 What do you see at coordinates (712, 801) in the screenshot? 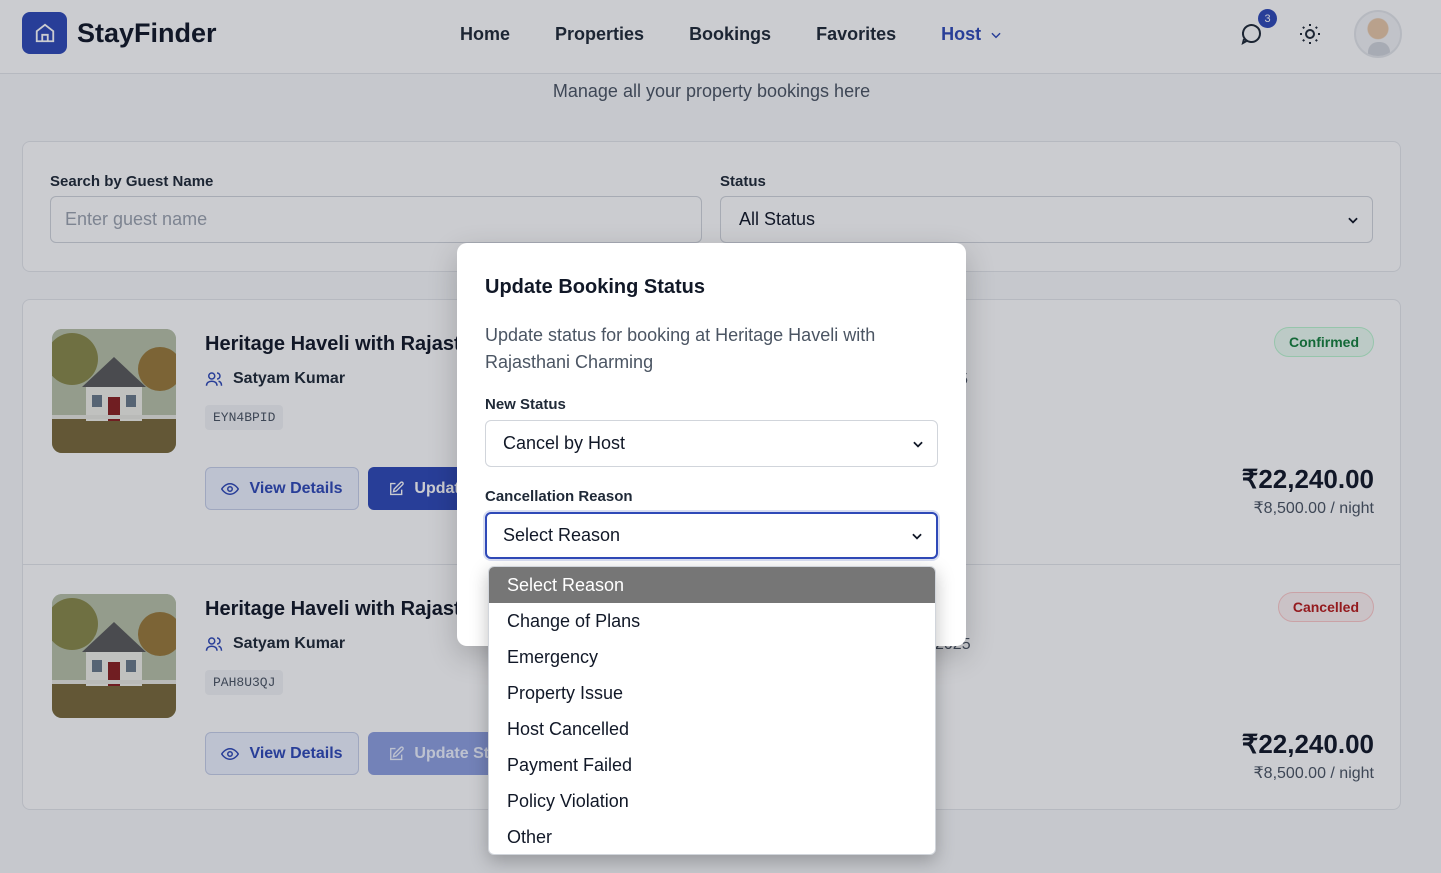
I see `reason-option-policy-violation: Policy Violation` at bounding box center [712, 801].